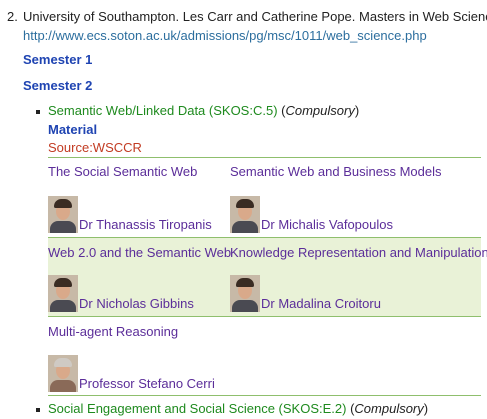 Image resolution: width=487 pixels, height=419 pixels. I want to click on source-label: Source:WSCCR, so click(95, 147).